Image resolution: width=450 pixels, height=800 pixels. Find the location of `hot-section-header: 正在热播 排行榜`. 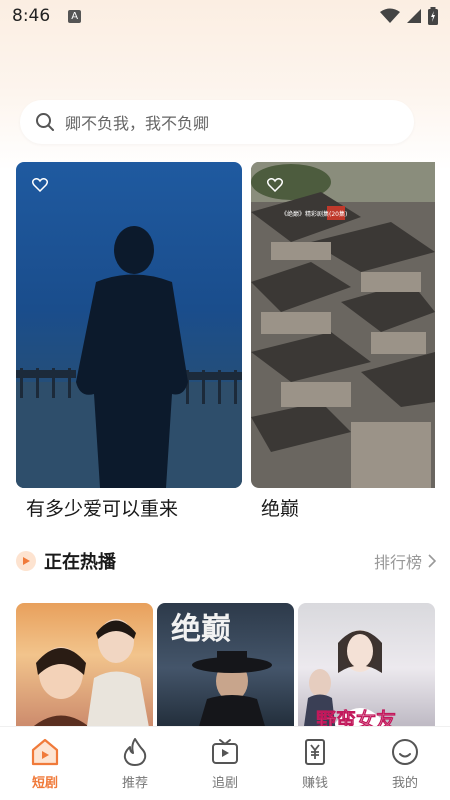

hot-section-header: 正在热播 排行榜 is located at coordinates (226, 561).